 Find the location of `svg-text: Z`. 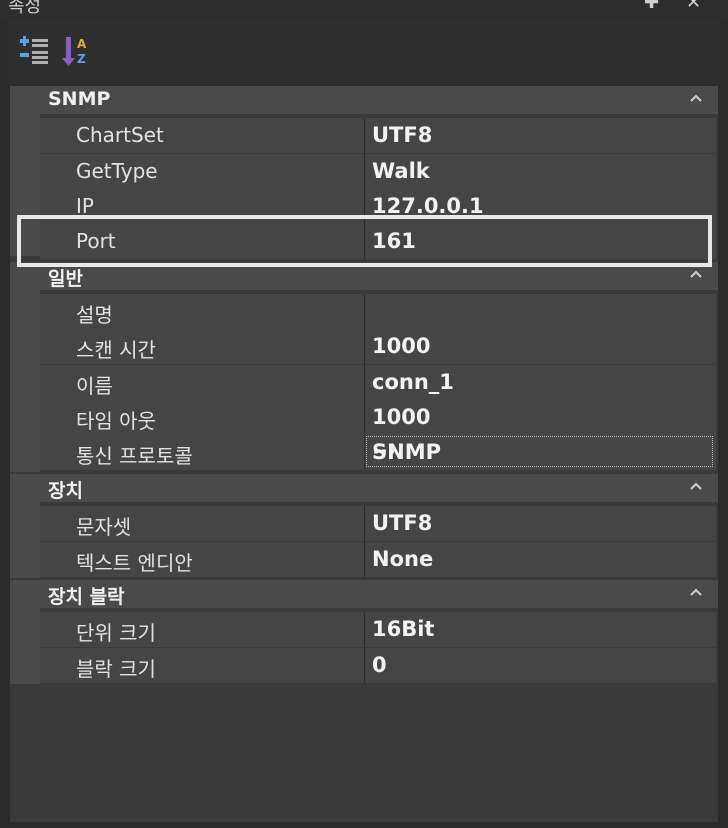

svg-text: Z is located at coordinates (81, 59).